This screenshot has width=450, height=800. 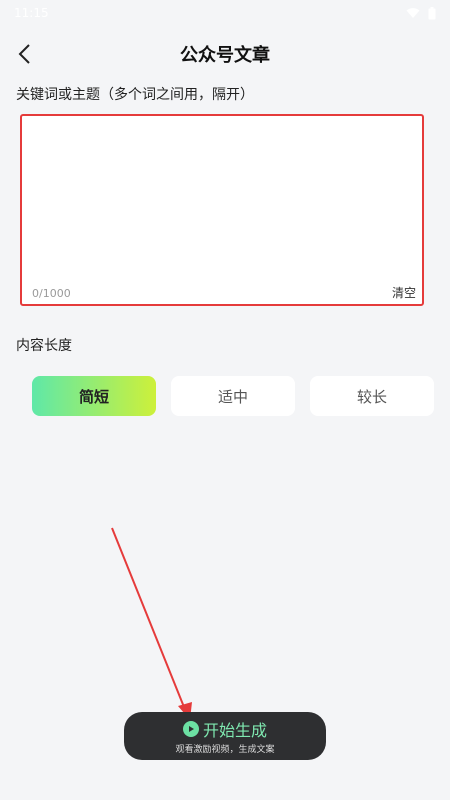 I want to click on keywords-label: 关键词或主题（多个词之间用，隔开）, so click(x=135, y=95).